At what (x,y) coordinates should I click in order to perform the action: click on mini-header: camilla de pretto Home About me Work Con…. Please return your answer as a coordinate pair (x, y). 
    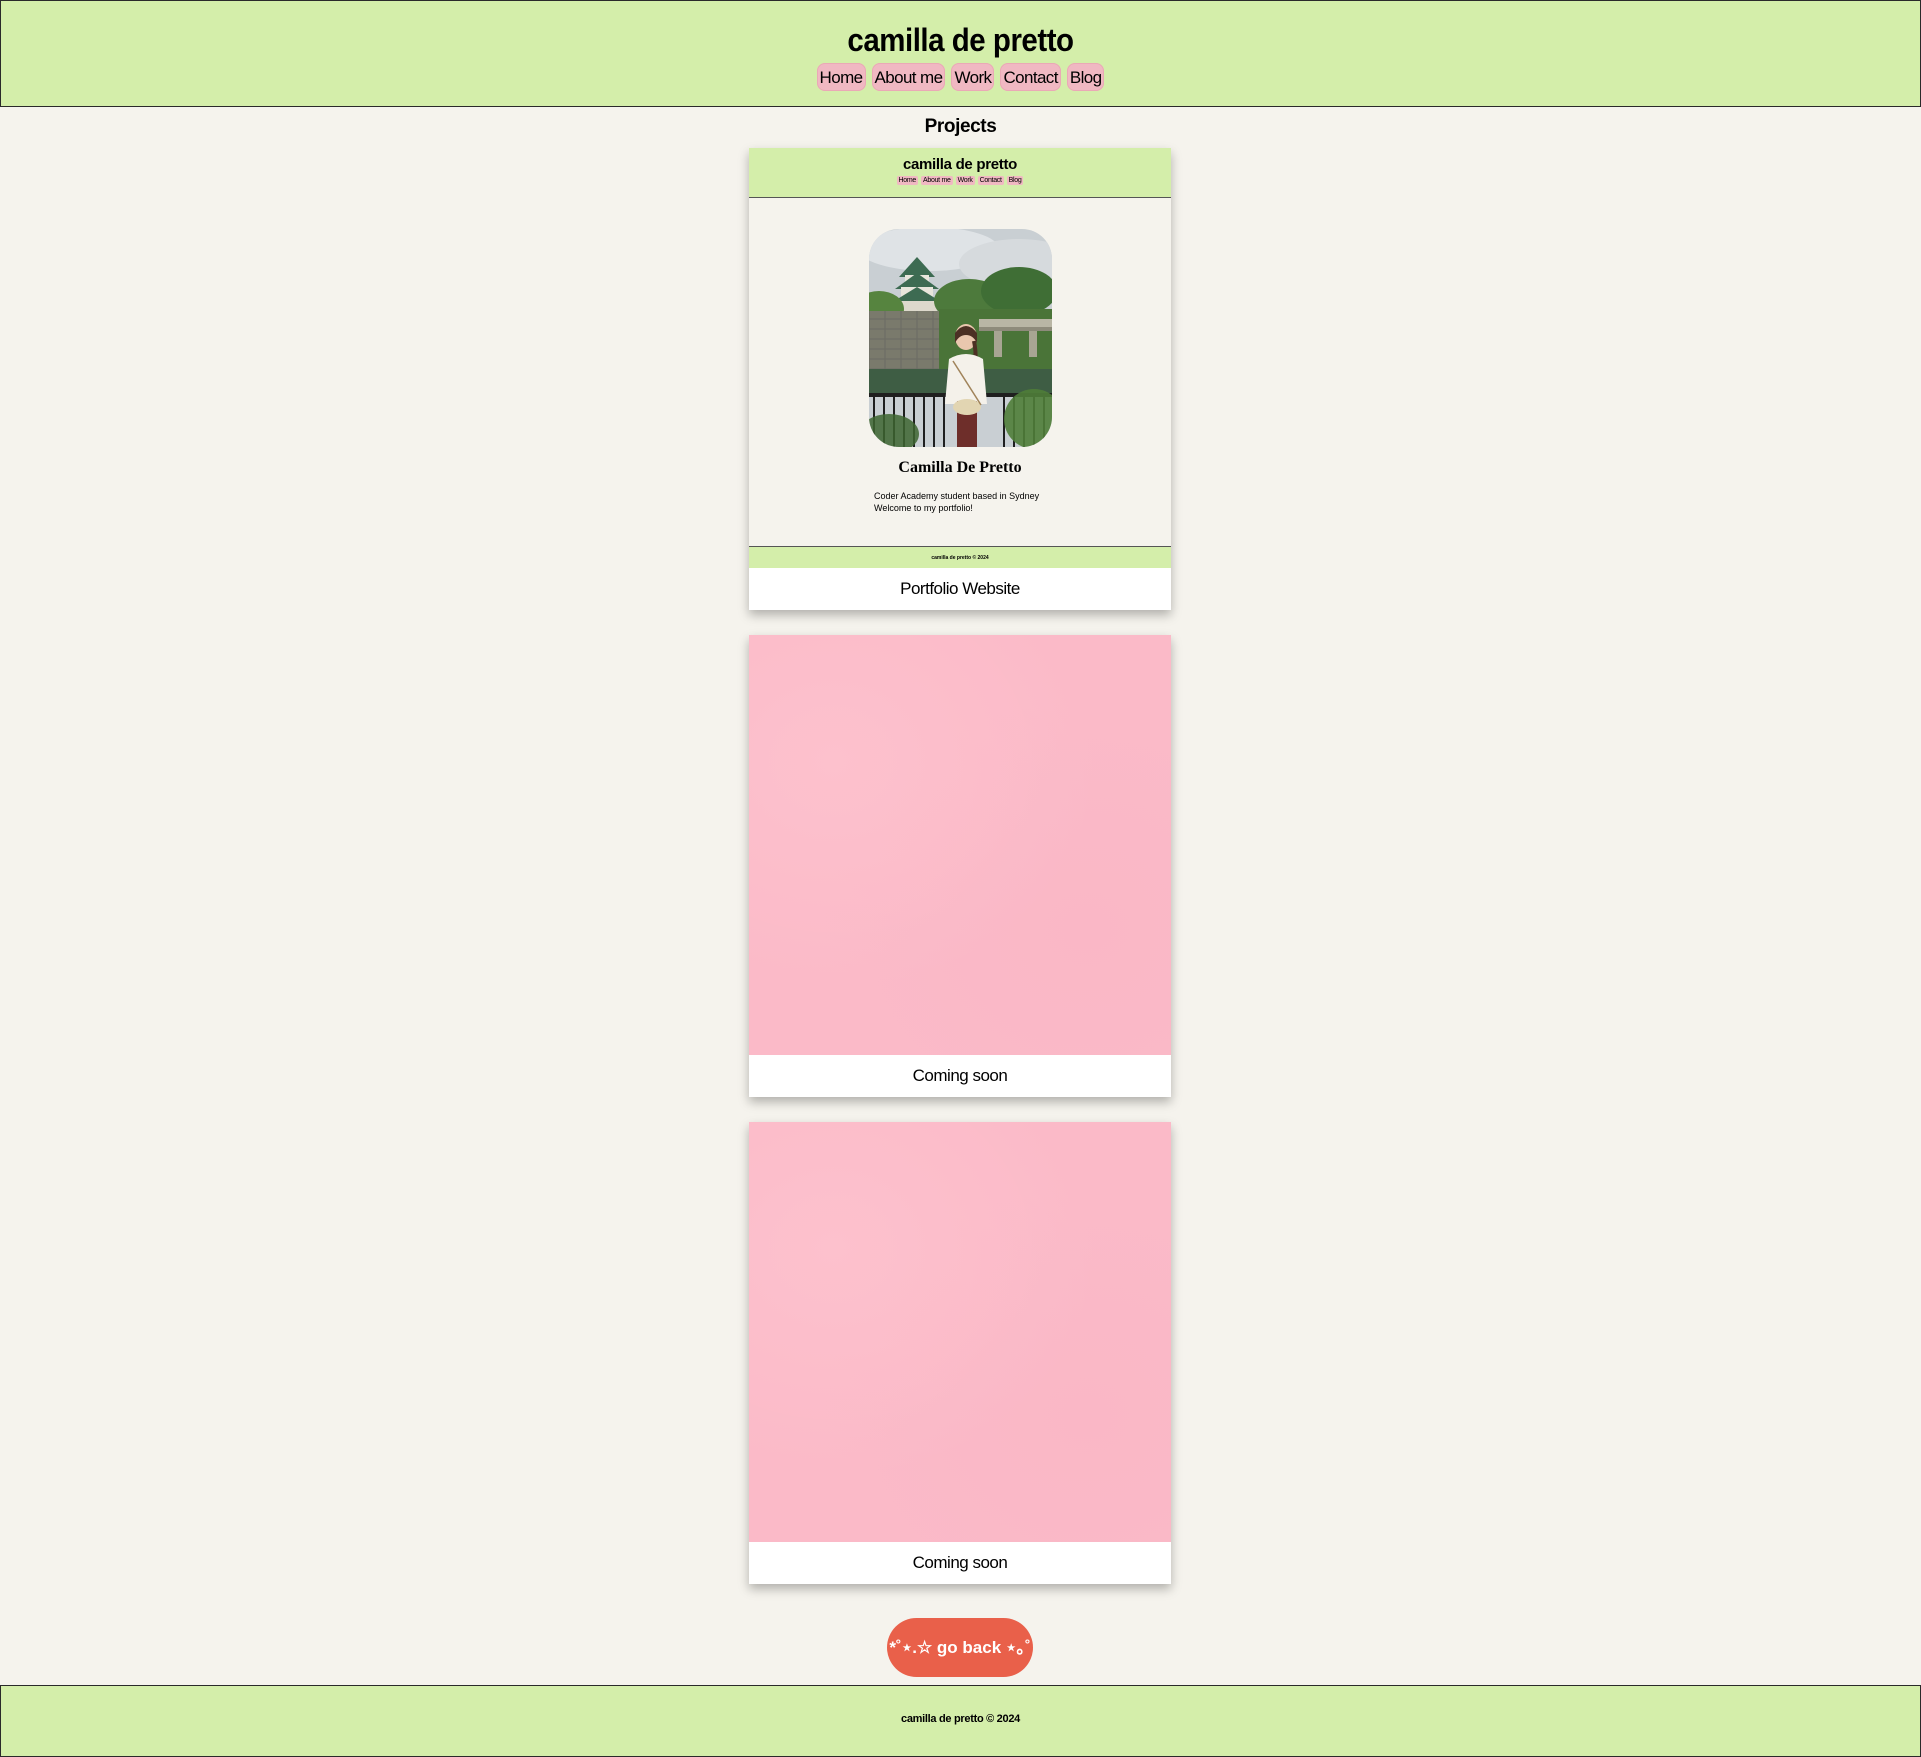
    Looking at the image, I should click on (960, 173).